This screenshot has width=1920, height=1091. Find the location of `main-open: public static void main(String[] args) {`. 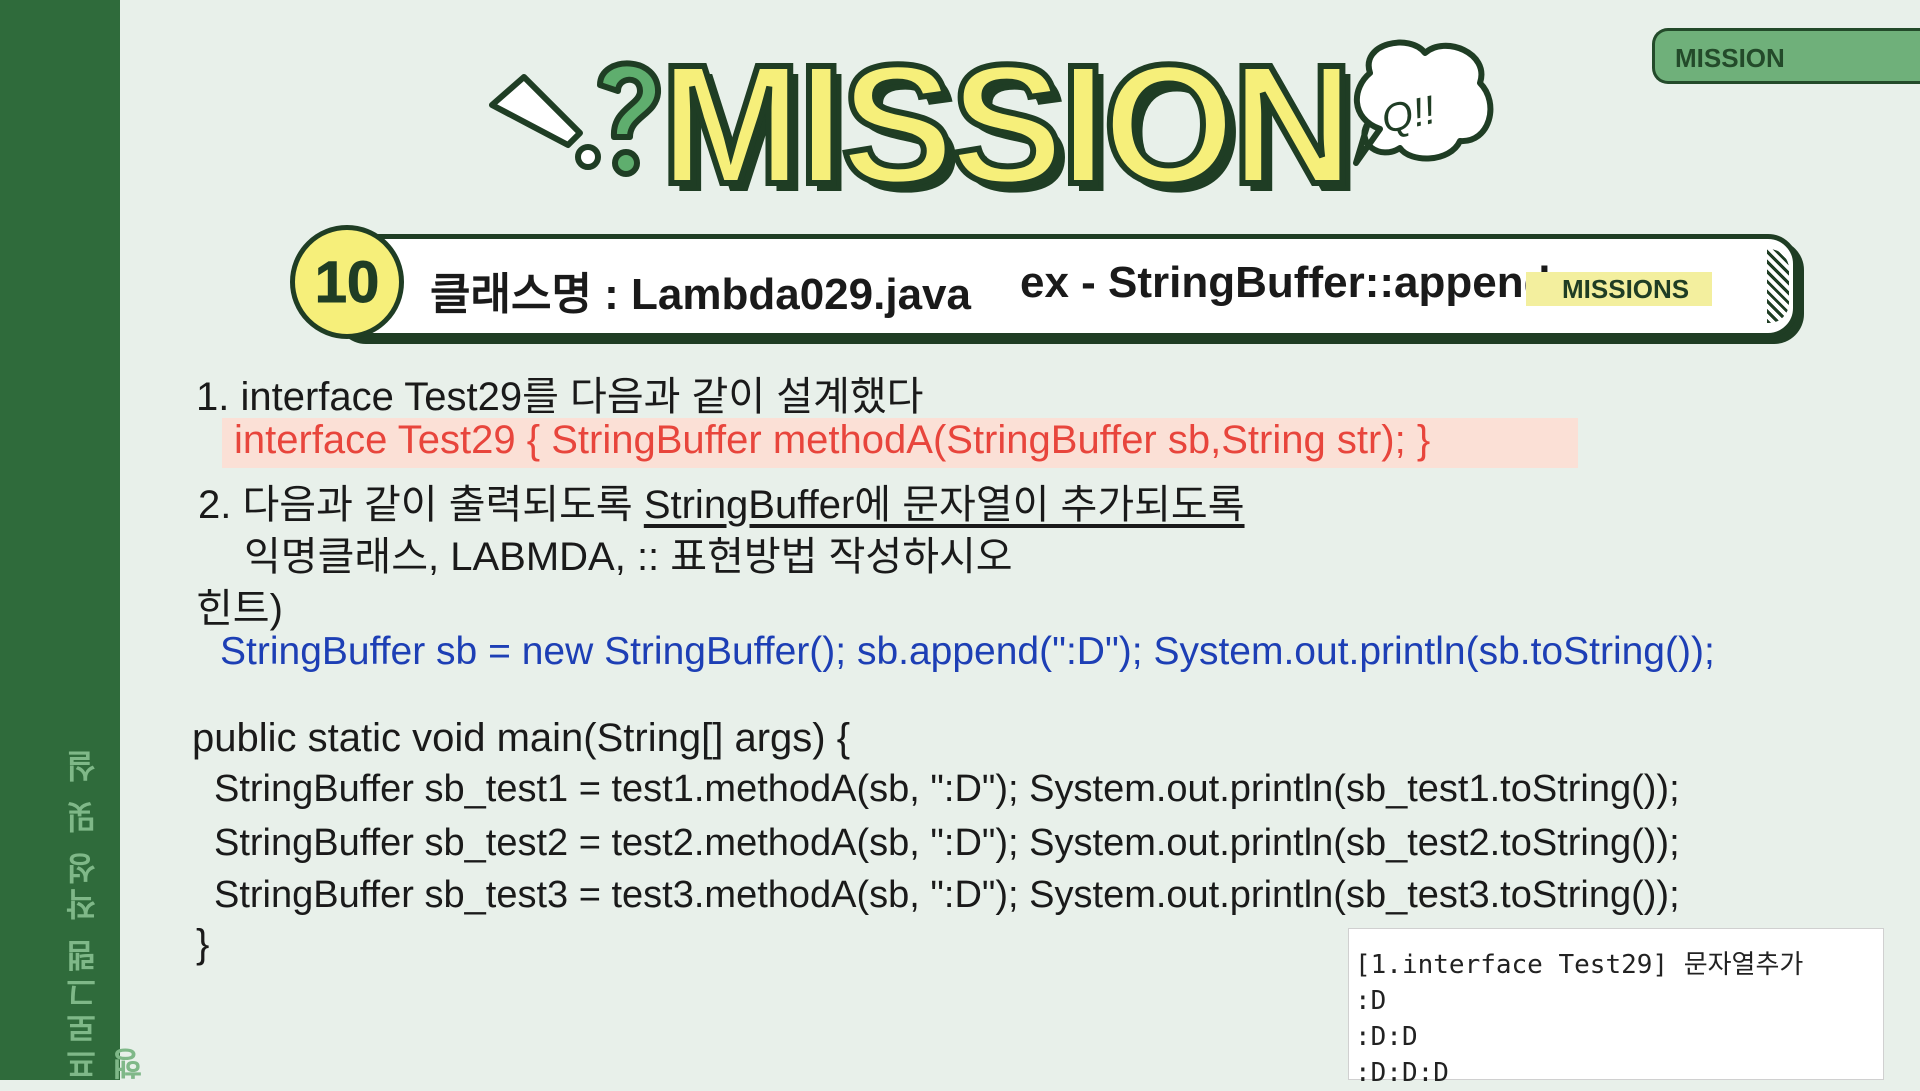

main-open: public static void main(String[] args) { is located at coordinates (521, 738).